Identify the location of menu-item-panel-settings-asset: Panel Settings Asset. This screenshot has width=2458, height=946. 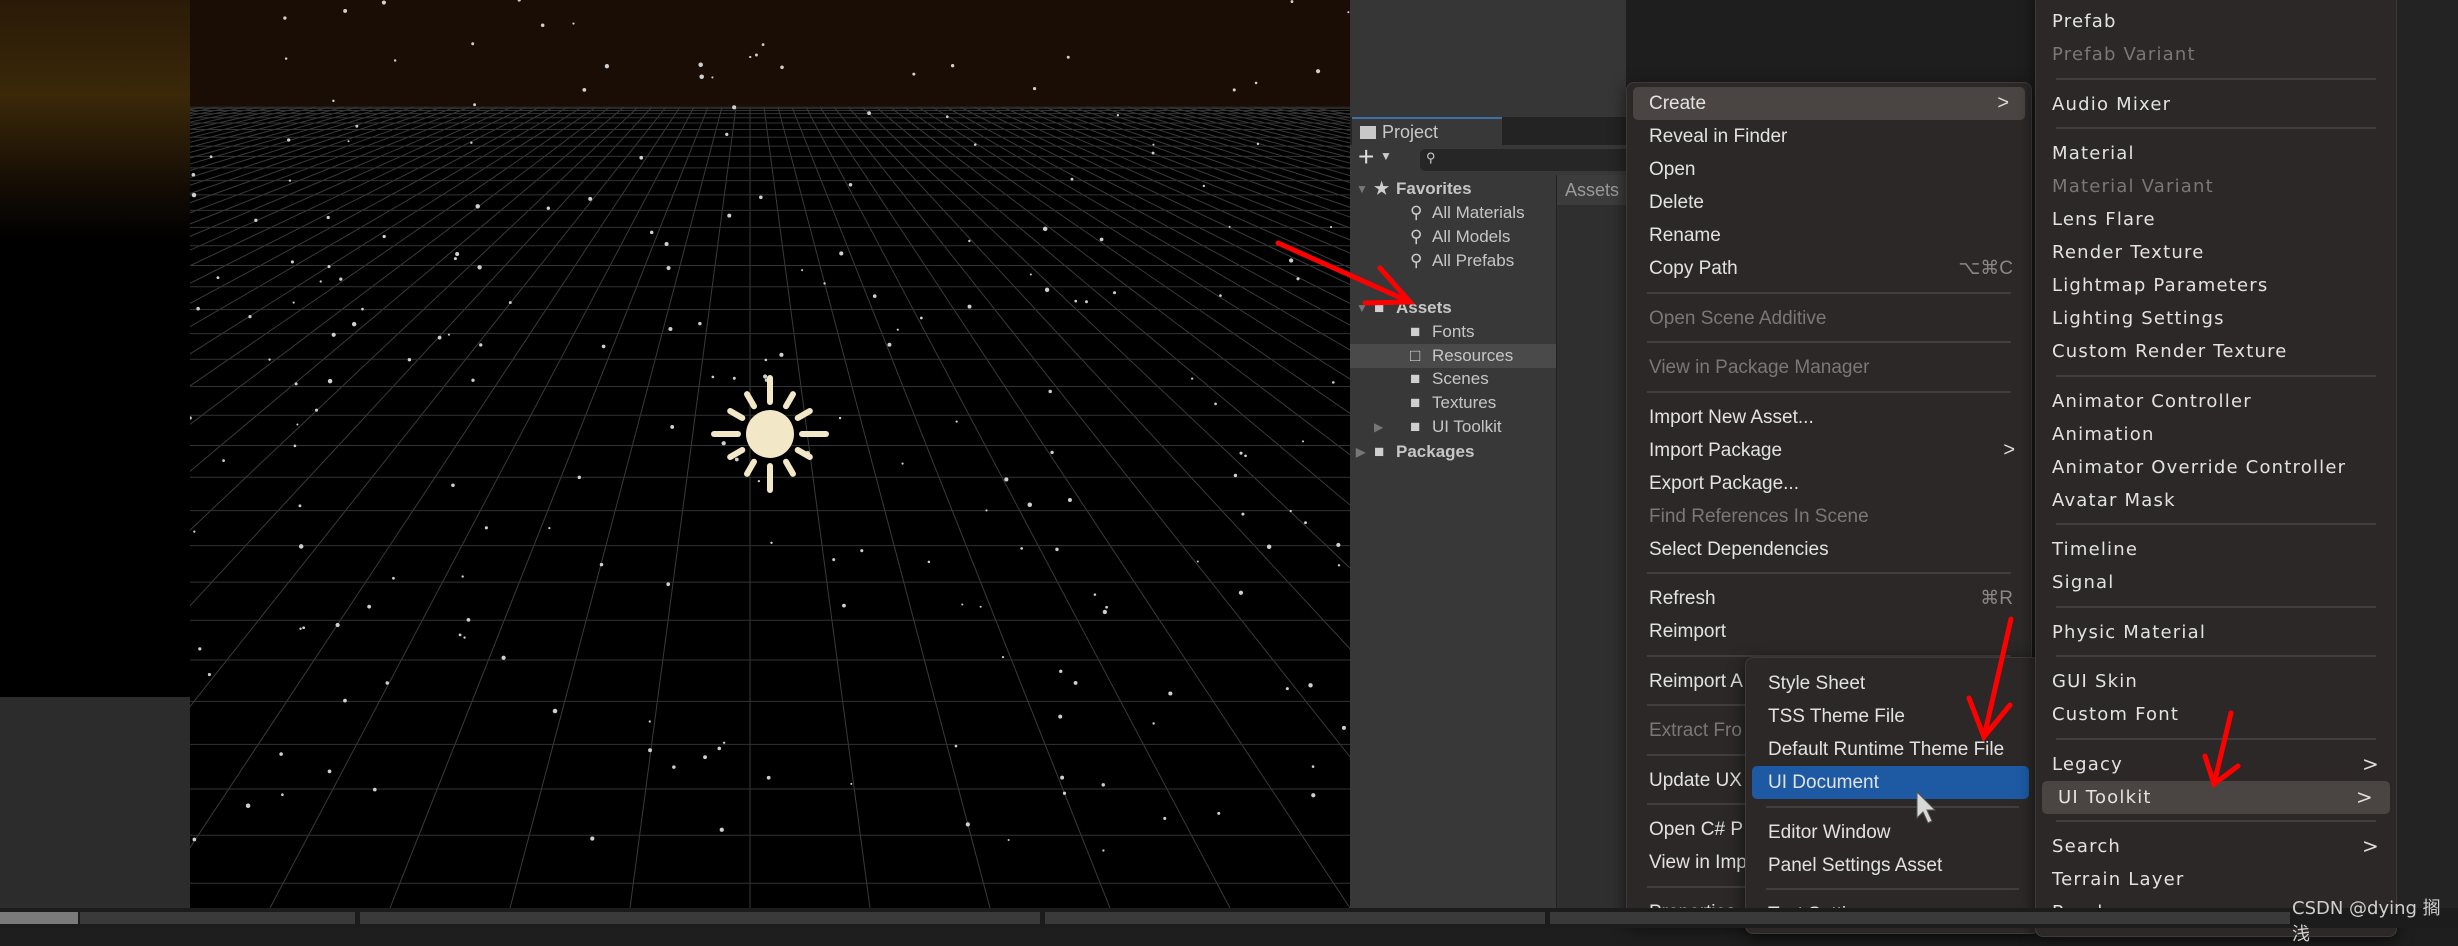
(1892, 865).